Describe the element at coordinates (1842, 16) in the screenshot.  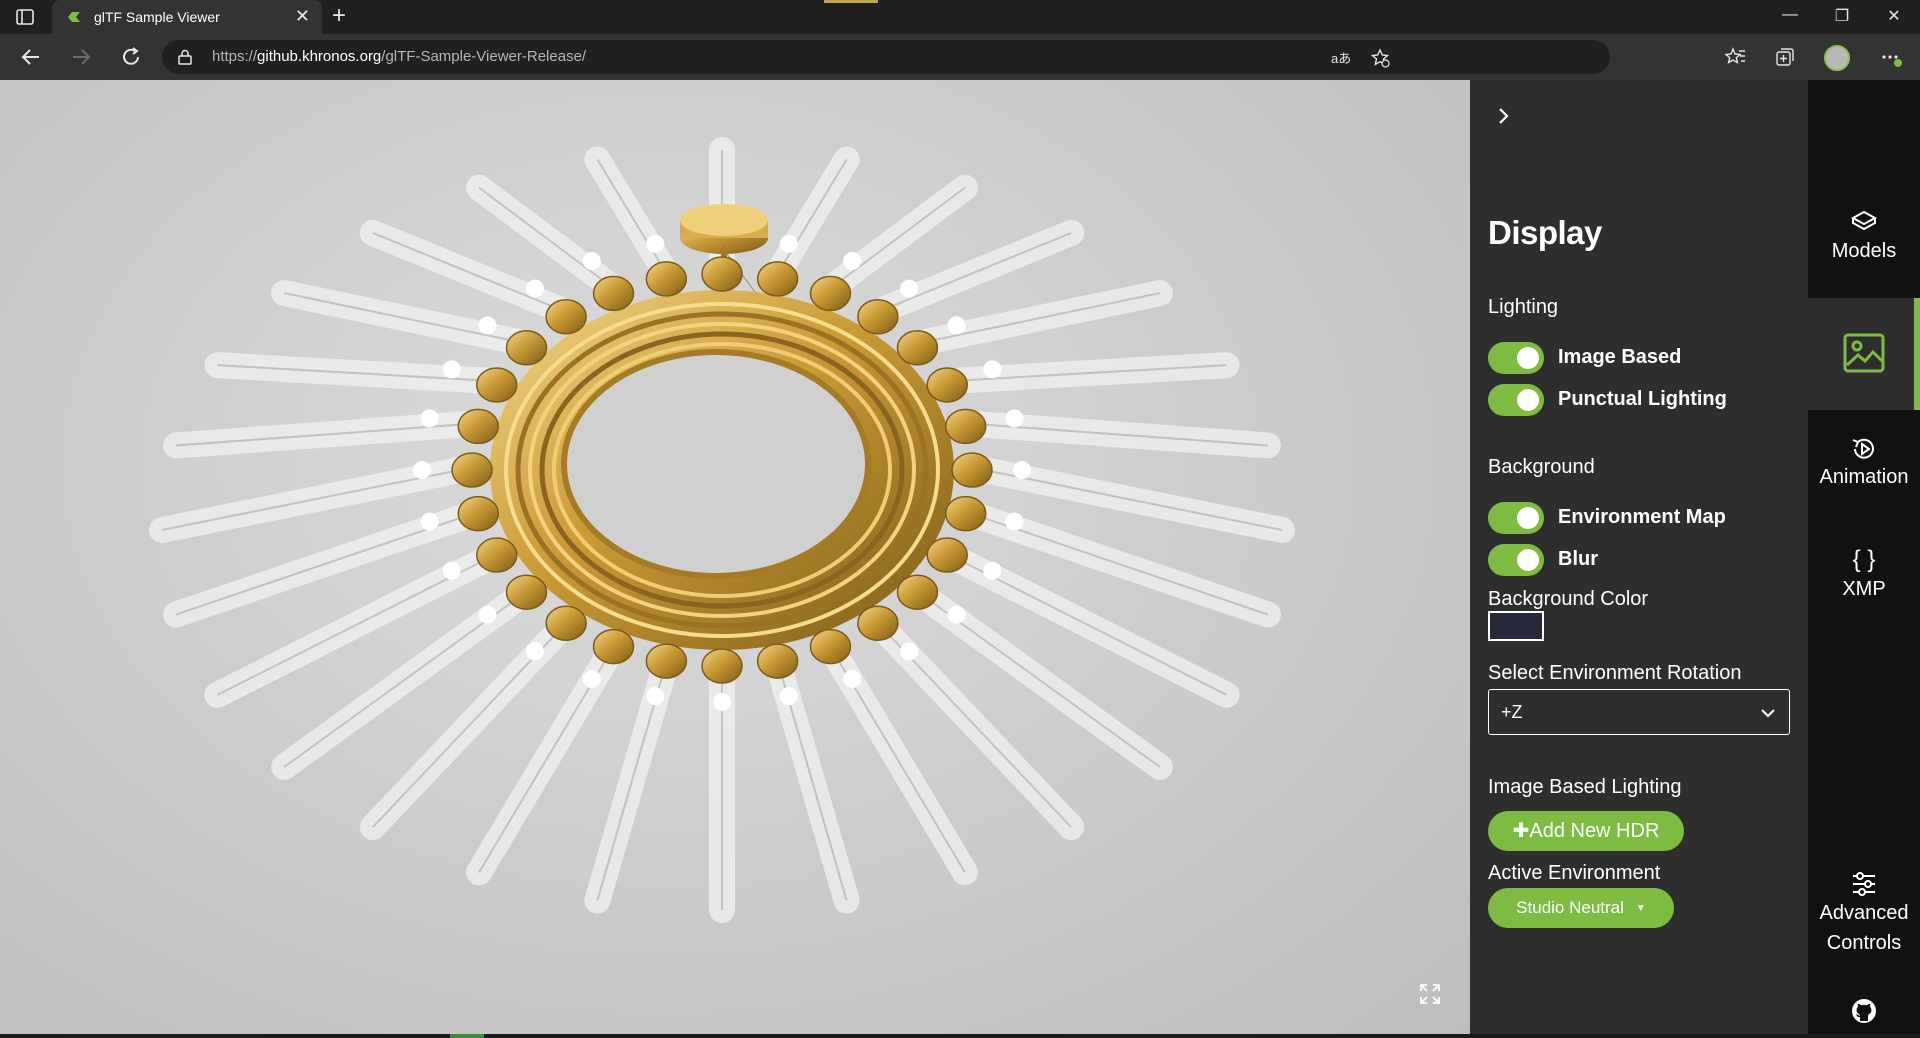
I see `restore-icon: ❐` at that location.